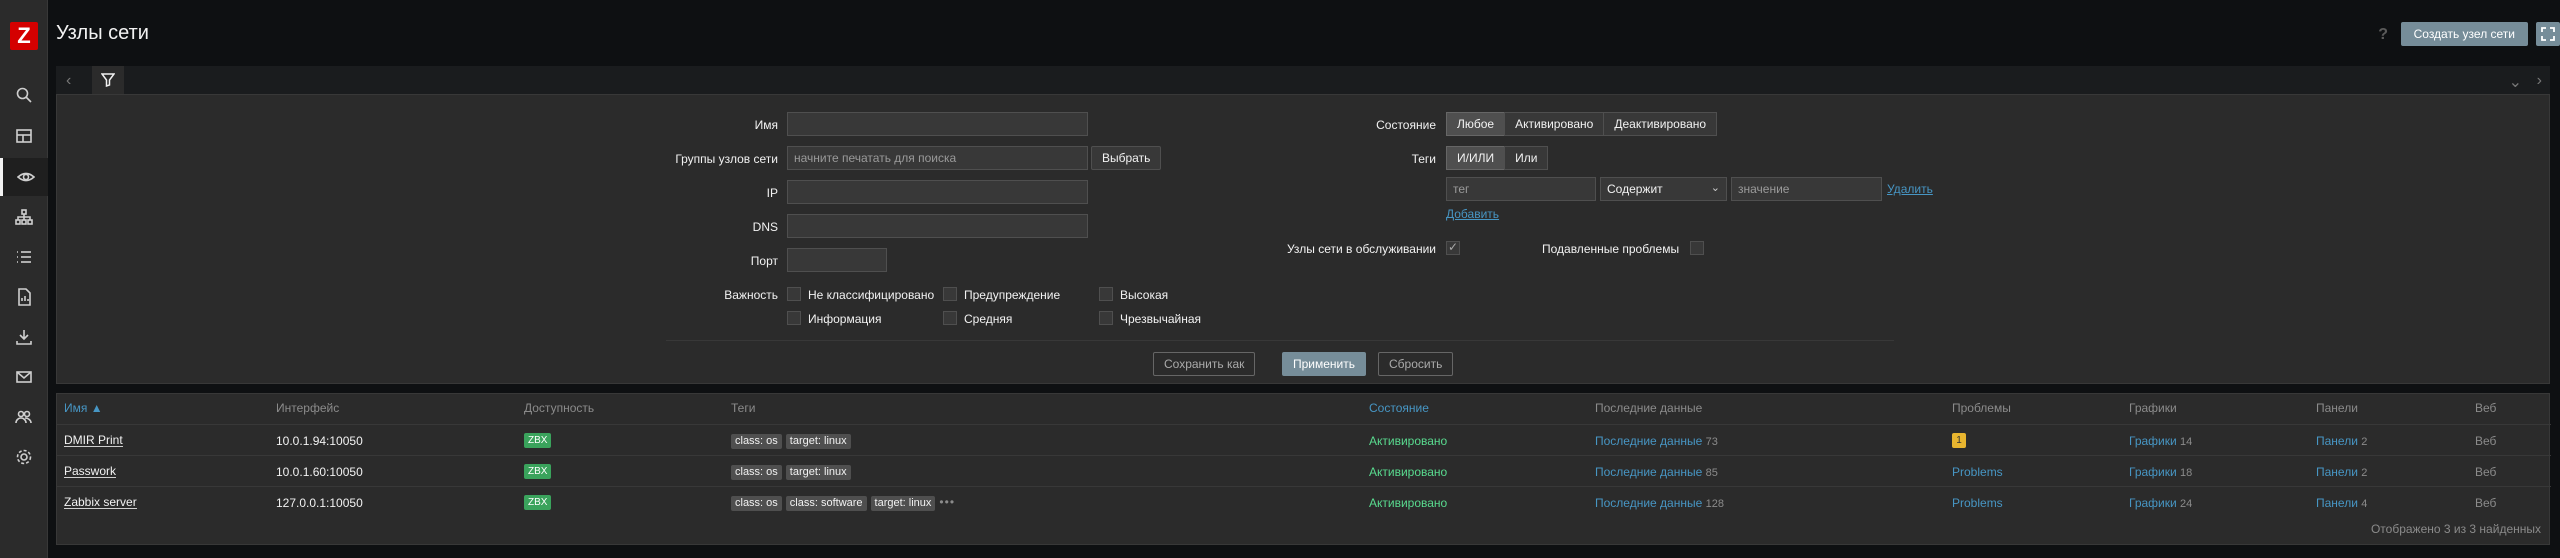 This screenshot has width=2560, height=558. I want to click on search-icon, so click(24, 95).